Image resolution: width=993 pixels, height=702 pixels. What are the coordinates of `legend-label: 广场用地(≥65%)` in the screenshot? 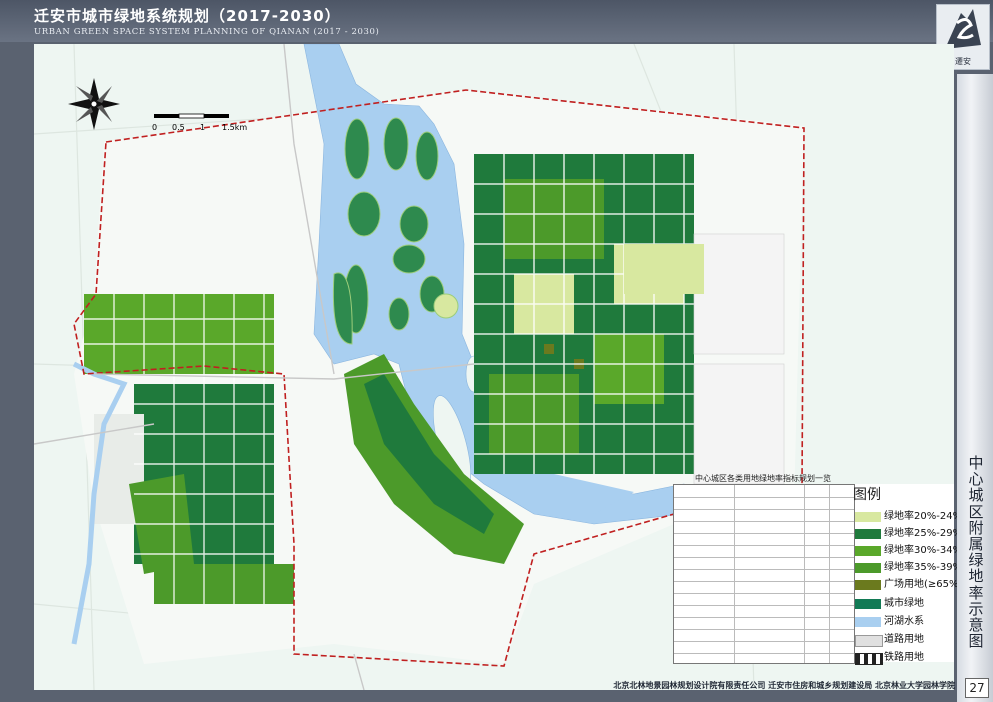 It's located at (923, 584).